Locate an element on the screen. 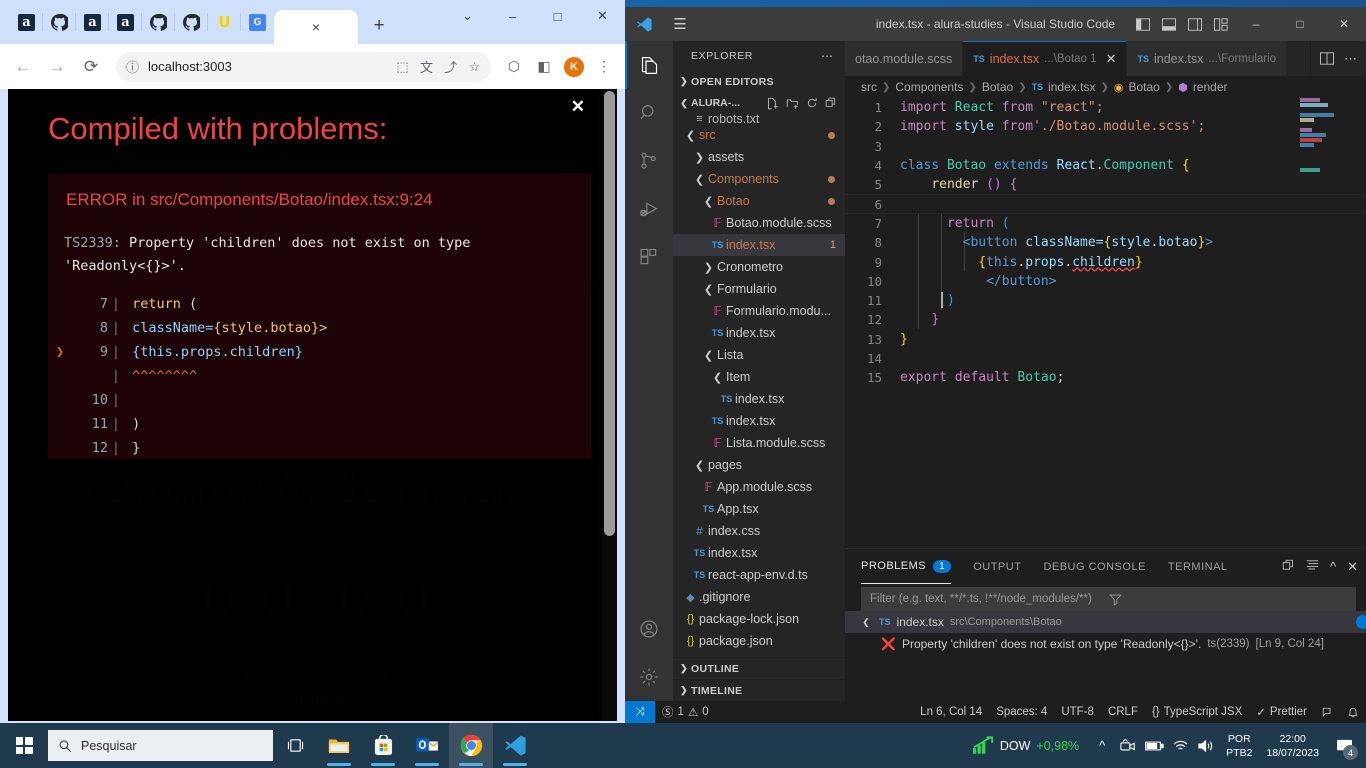 The image size is (1366, 768). status-encoding: UTF-8 is located at coordinates (1077, 712).